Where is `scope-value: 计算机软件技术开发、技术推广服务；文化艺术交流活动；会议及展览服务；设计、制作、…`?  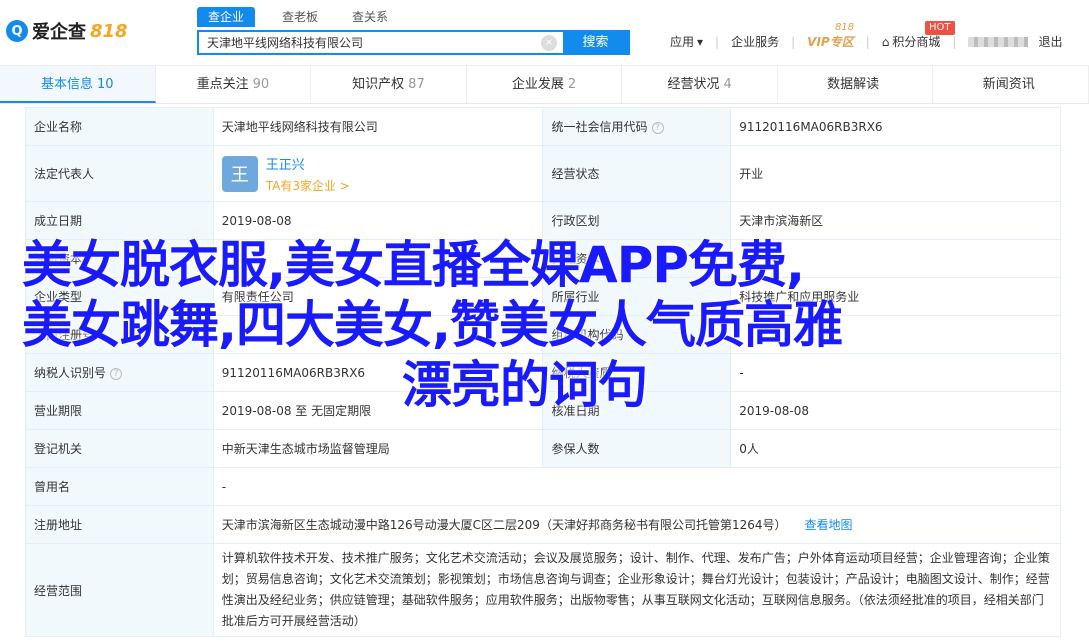 scope-value: 计算机软件技术开发、技术推广服务；文化艺术交流活动；会议及展览服务；设计、制作、… is located at coordinates (637, 590).